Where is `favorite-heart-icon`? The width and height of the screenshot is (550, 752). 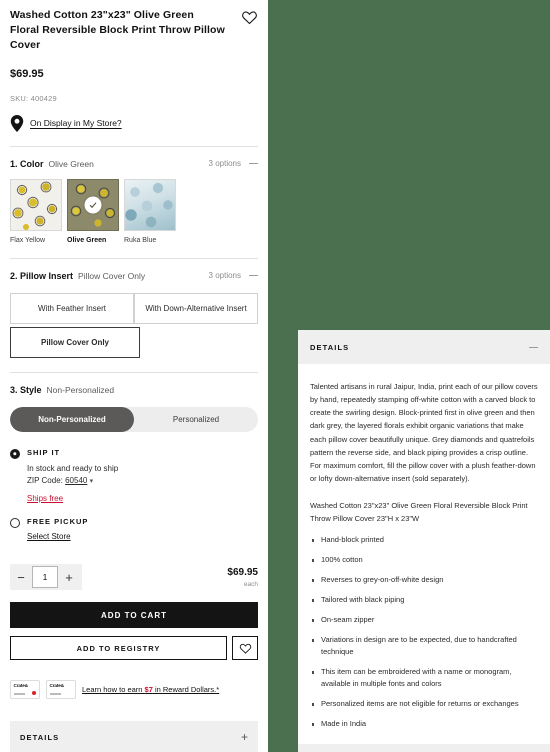
favorite-heart-icon is located at coordinates (249, 17).